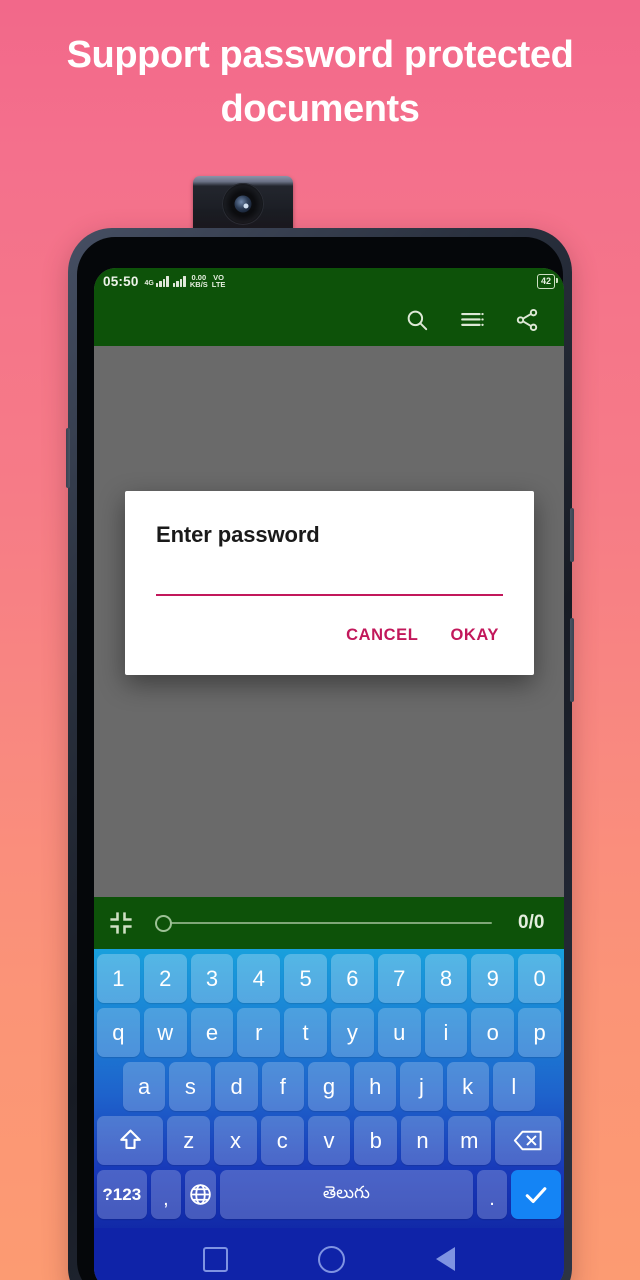 The height and width of the screenshot is (1280, 640). Describe the element at coordinates (445, 1259) in the screenshot. I see `back-button` at that location.